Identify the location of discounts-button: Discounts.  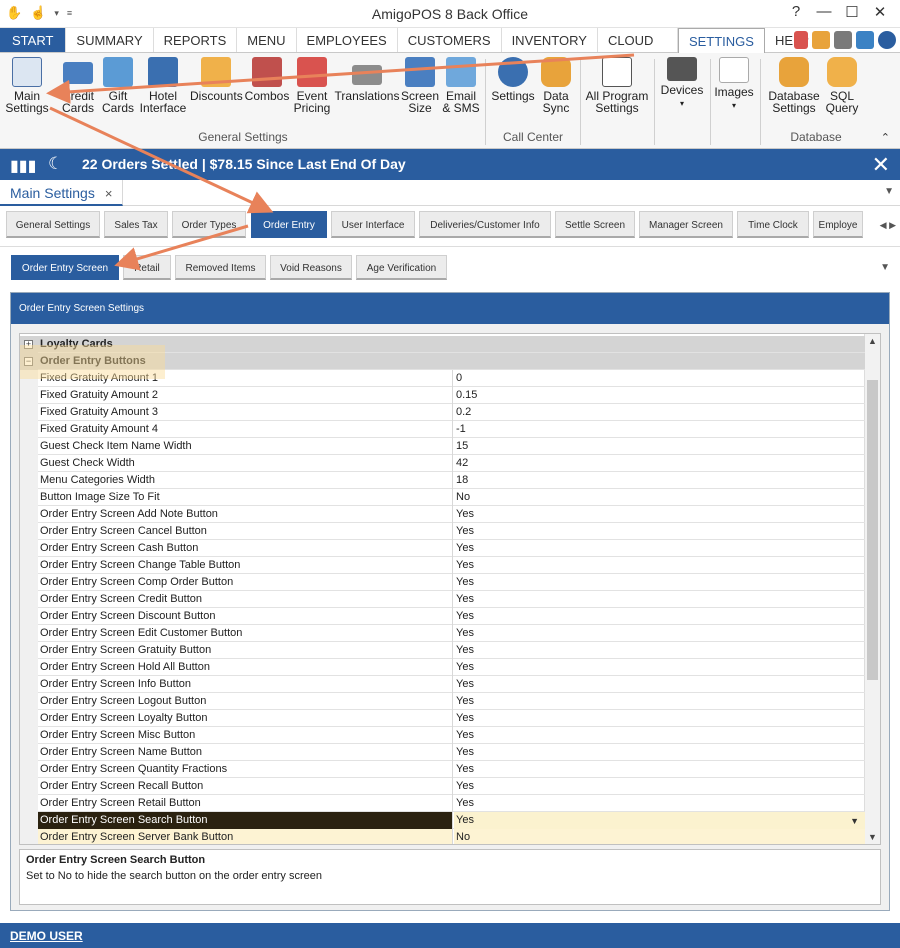
(216, 79).